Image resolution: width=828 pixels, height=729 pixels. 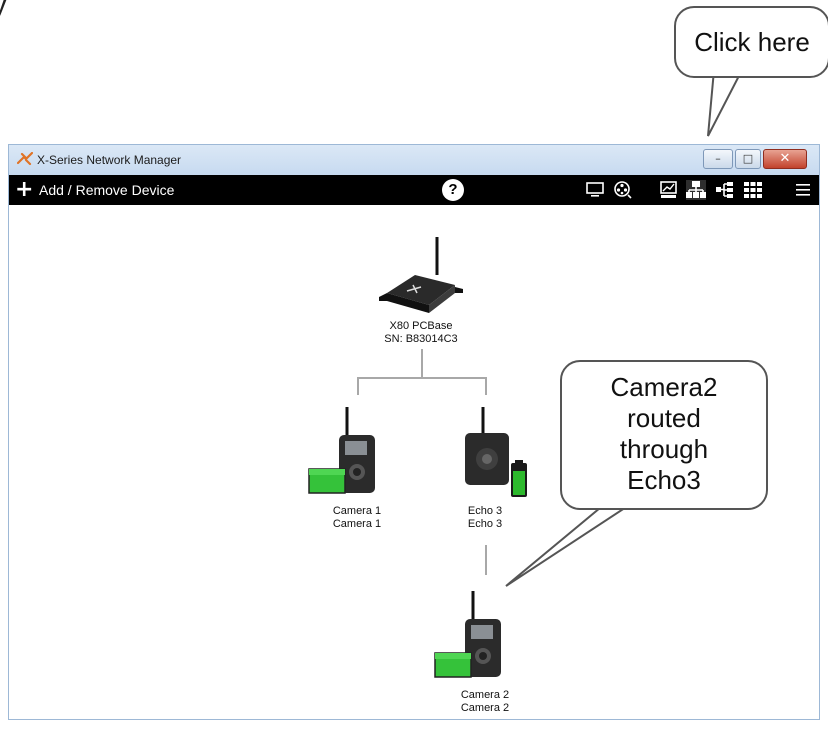 I want to click on callout-routing-line3: through, so click(x=664, y=449).